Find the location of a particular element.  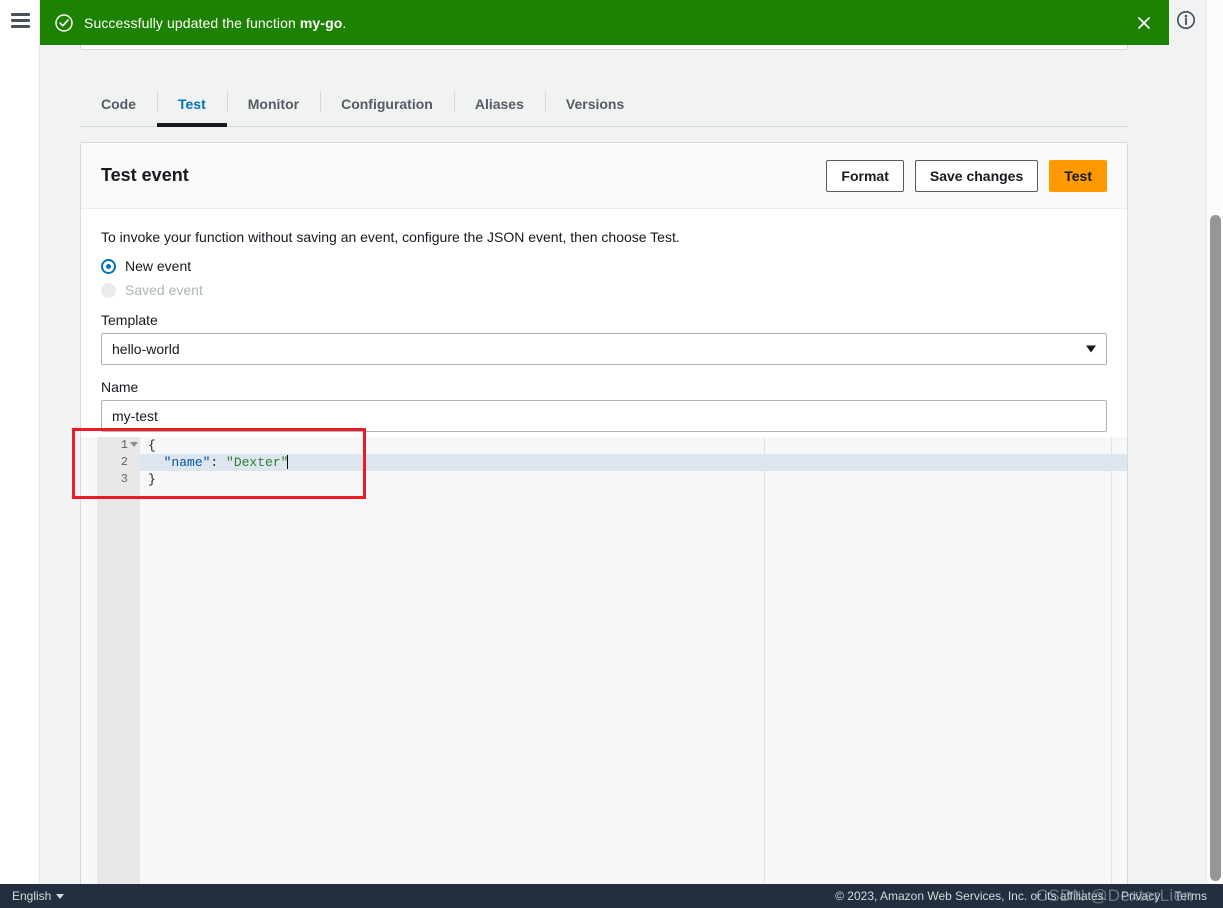

page-title: Test event is located at coordinates (145, 175).